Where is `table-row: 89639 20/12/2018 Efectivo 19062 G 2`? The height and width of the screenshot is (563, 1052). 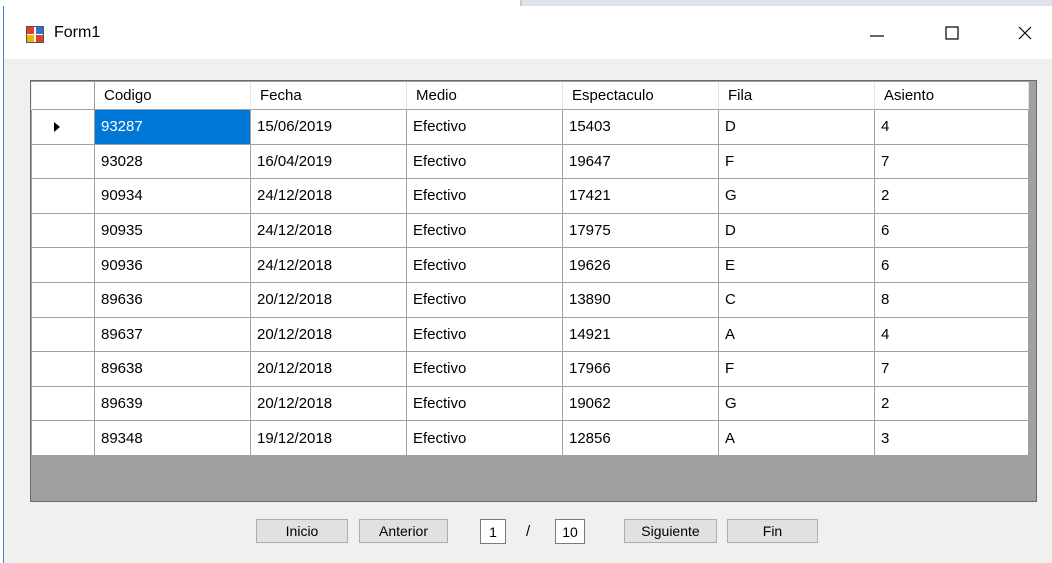 table-row: 89639 20/12/2018 Efectivo 19062 G 2 is located at coordinates (530, 404).